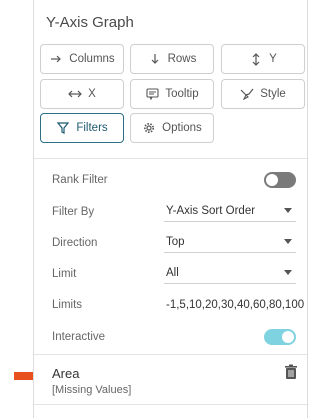 This screenshot has height=418, width=320. I want to click on limits-label: Limits, so click(67, 305).